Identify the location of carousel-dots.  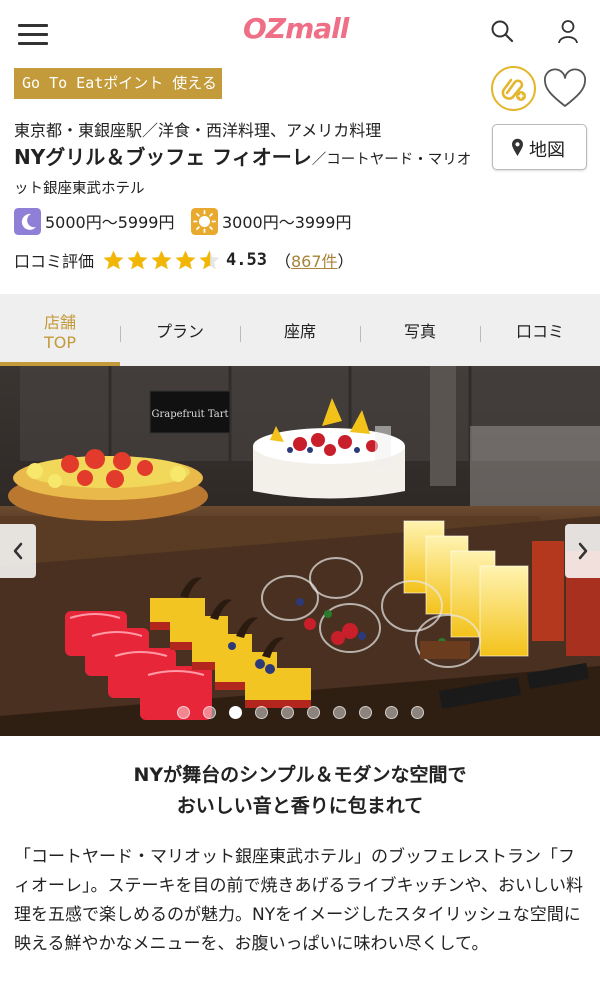
(300, 715).